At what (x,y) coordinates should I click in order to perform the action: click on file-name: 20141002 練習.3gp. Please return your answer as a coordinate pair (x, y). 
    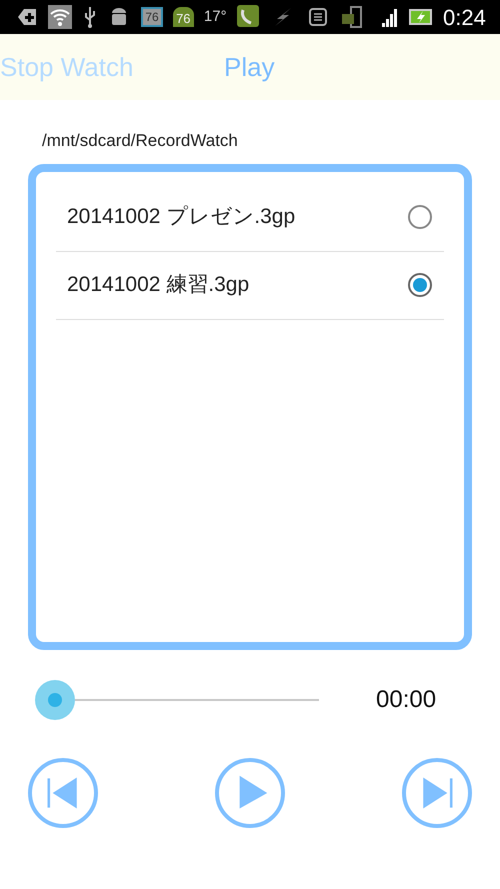
    Looking at the image, I should click on (158, 285).